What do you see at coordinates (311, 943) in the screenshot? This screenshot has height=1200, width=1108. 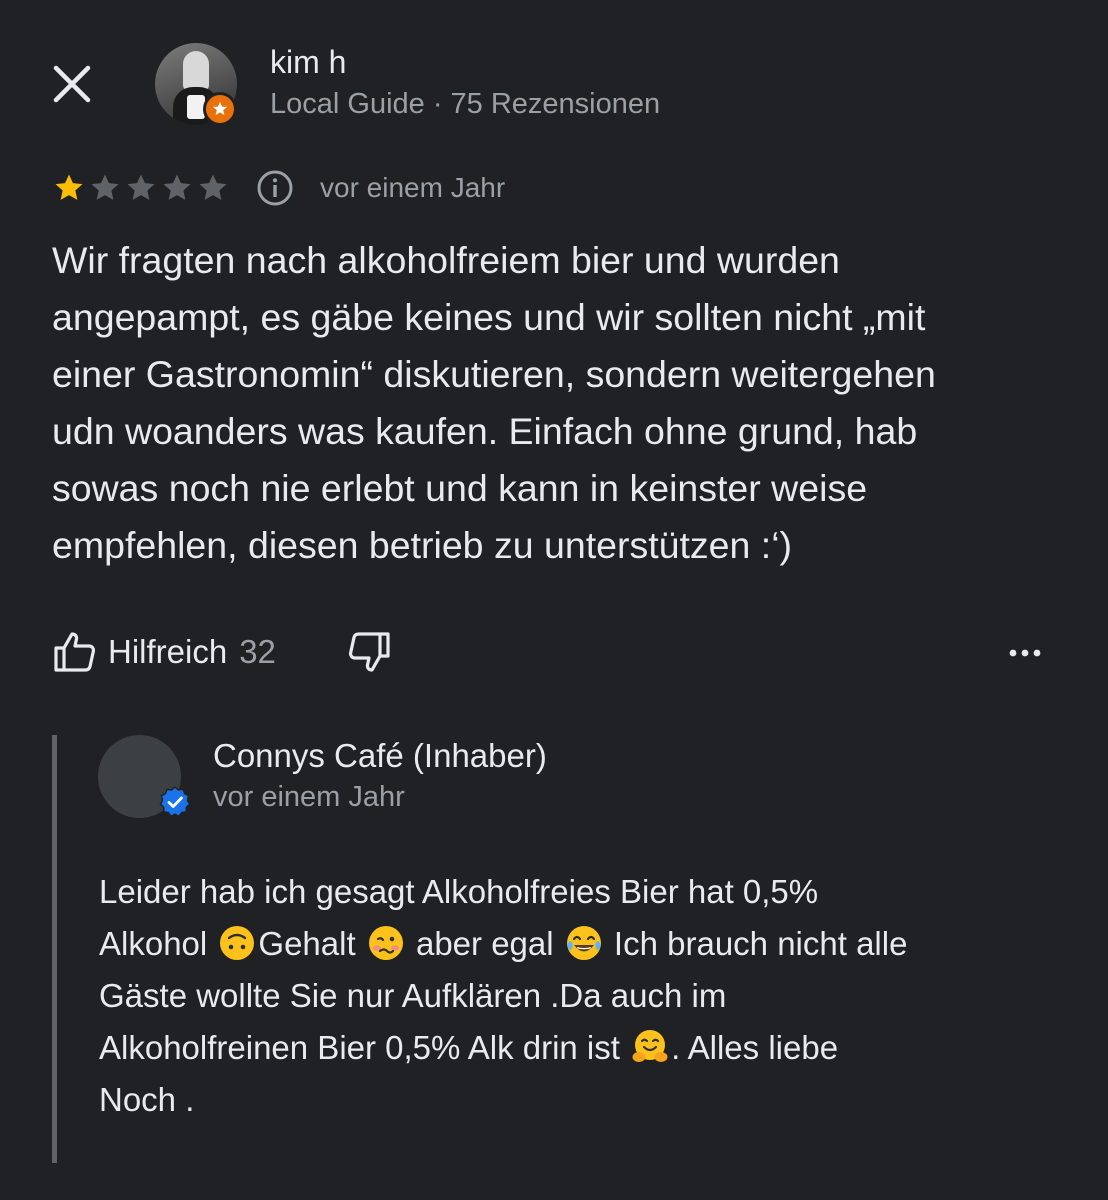 I see `owner-reply-fragment: Gehalt` at bounding box center [311, 943].